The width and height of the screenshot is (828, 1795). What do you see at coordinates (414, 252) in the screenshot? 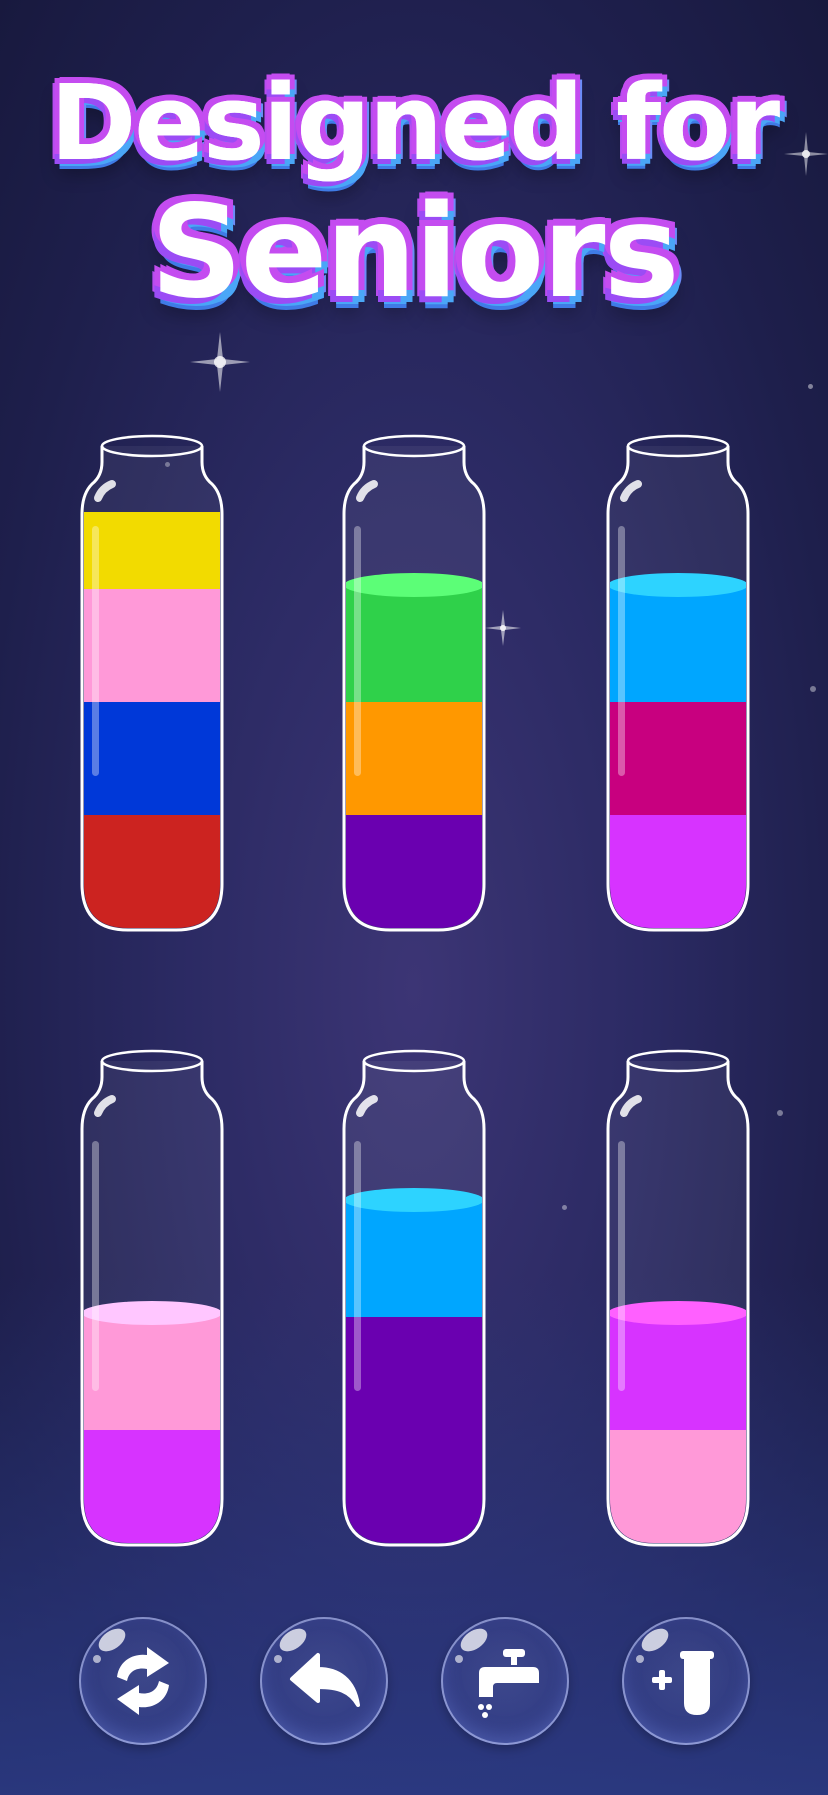
I see `headline-line2: Seniors` at bounding box center [414, 252].